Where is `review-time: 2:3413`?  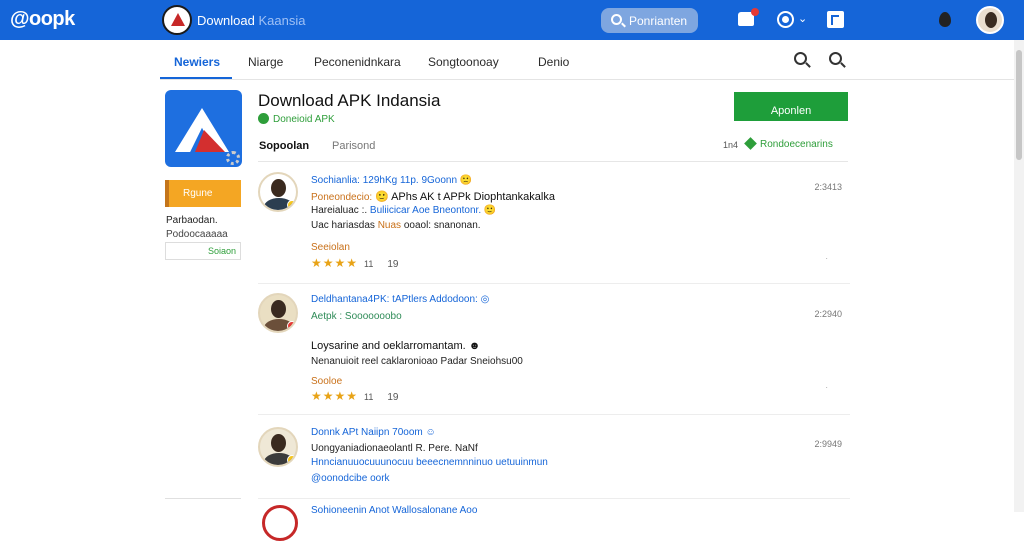
review-time: 2:3413 is located at coordinates (828, 187).